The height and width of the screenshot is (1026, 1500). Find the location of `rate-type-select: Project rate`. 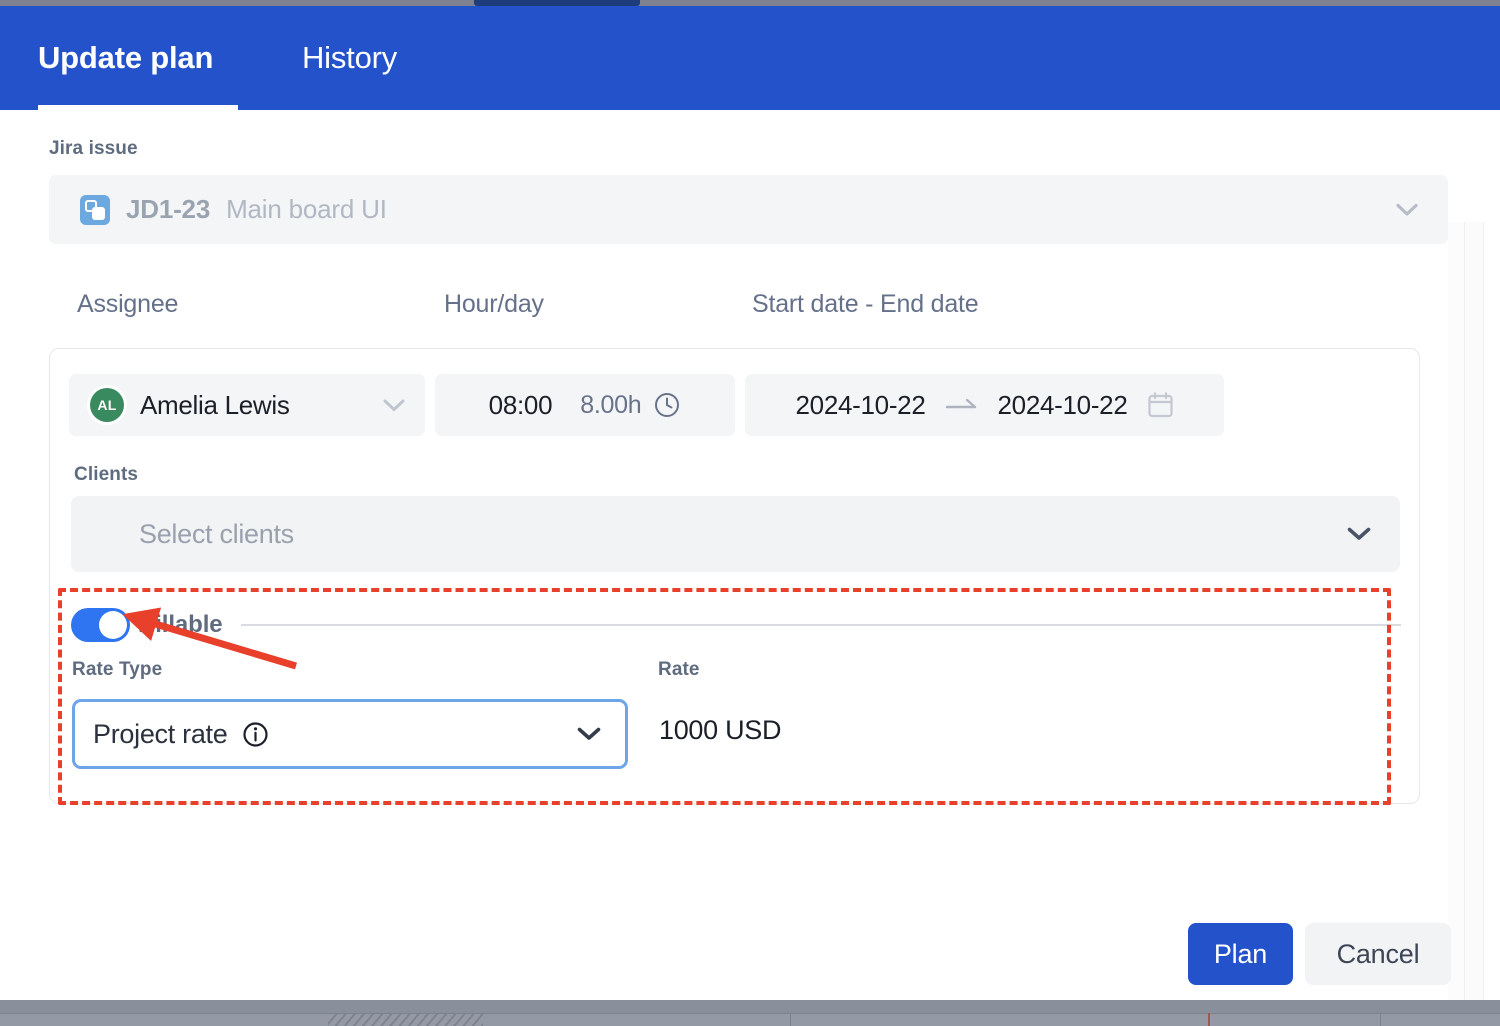

rate-type-select: Project rate is located at coordinates (350, 734).